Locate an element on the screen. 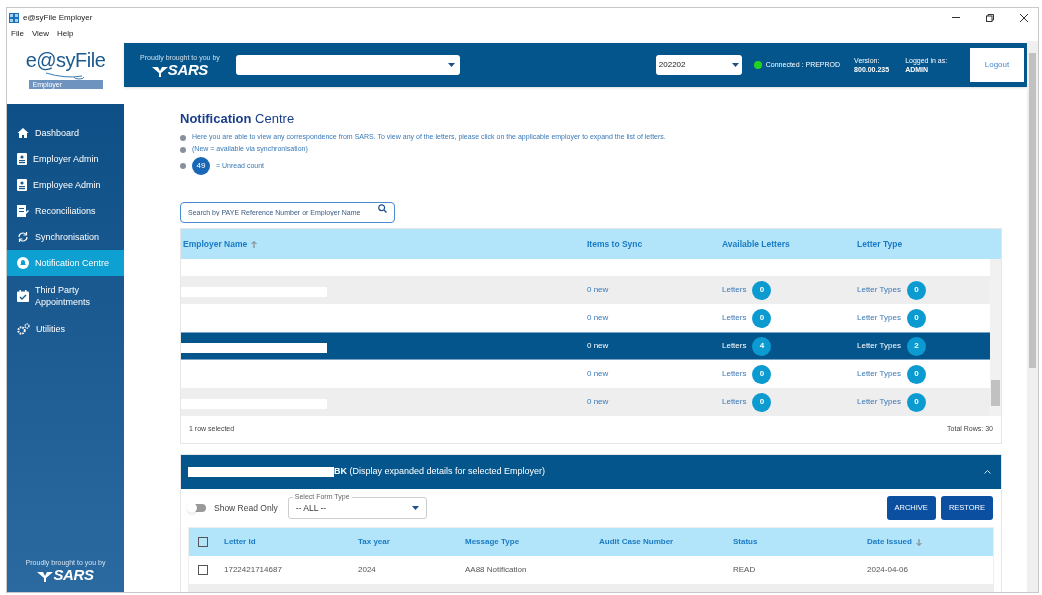 This screenshot has height=595, width=1042. sidebar-item: Employee Admin is located at coordinates (65, 185).